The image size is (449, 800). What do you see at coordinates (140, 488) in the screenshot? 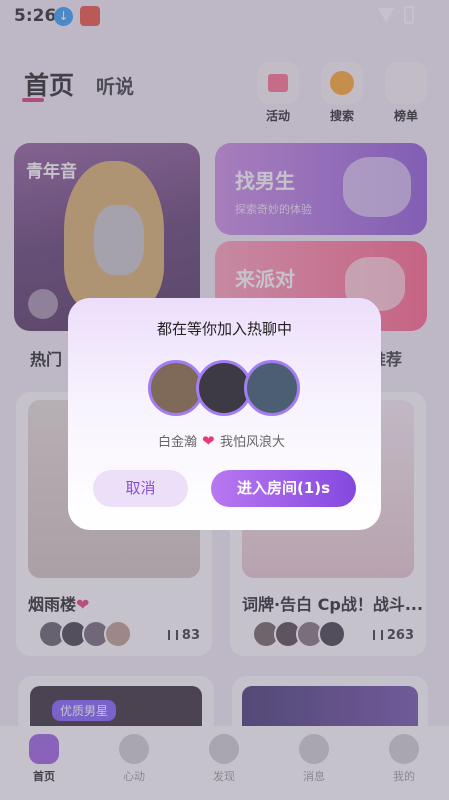
I see `cancel-button: 取消` at bounding box center [140, 488].